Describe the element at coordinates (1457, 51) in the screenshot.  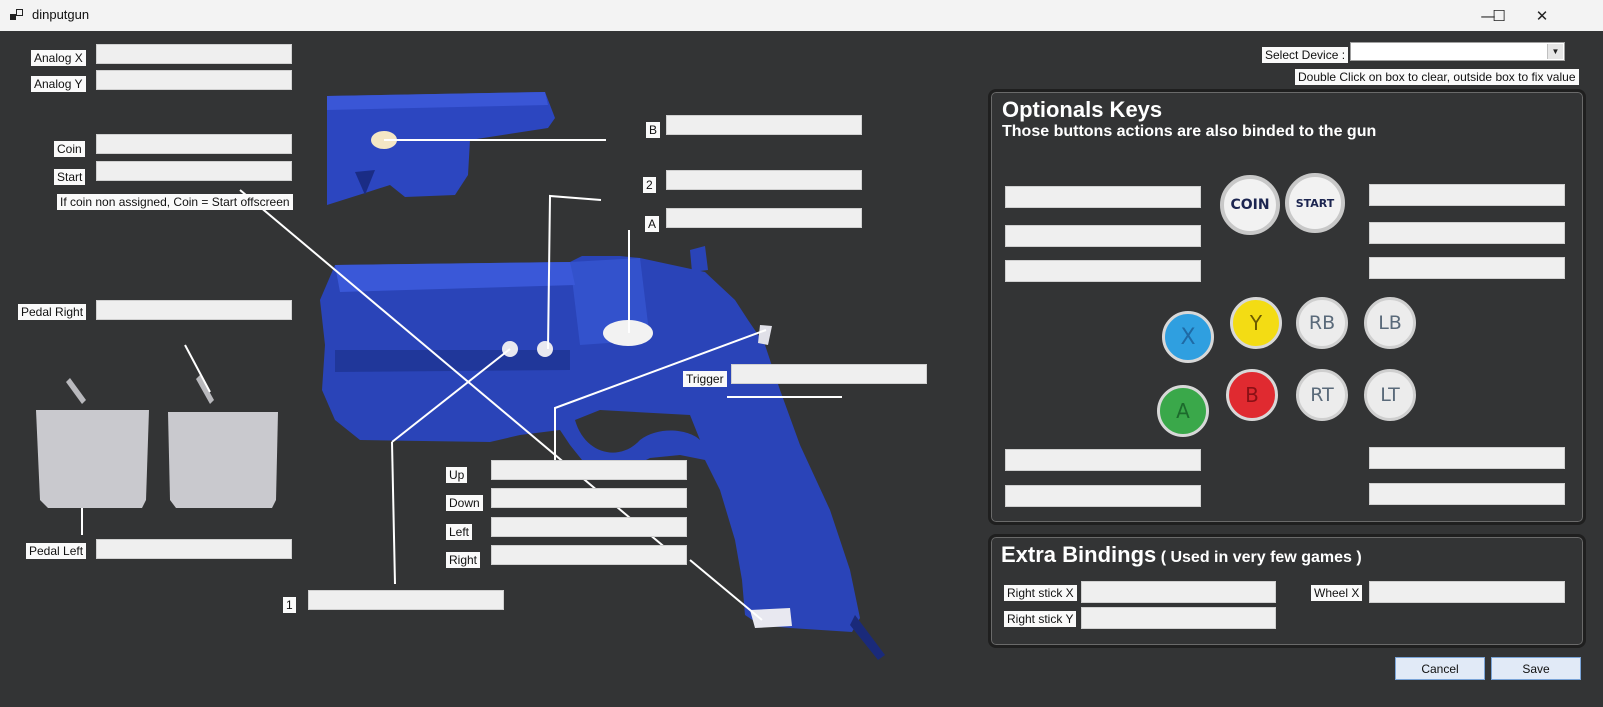
I see `device-select: ▼` at that location.